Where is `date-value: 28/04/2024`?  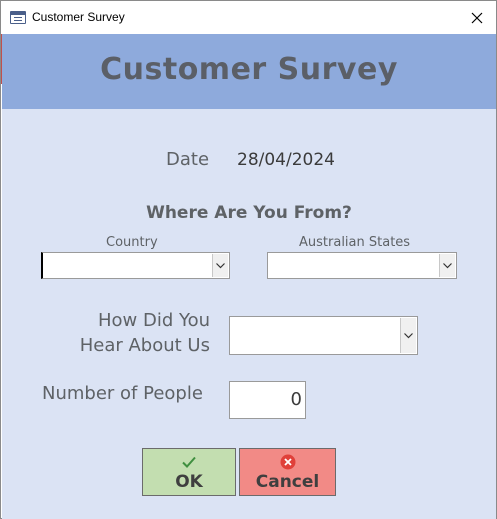 date-value: 28/04/2024 is located at coordinates (286, 160).